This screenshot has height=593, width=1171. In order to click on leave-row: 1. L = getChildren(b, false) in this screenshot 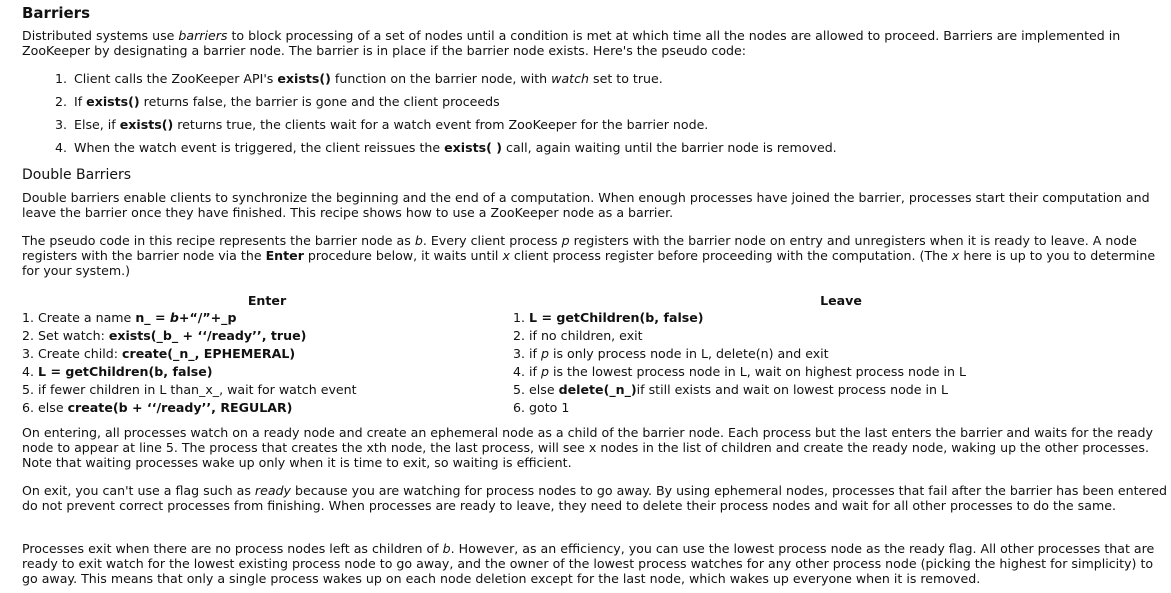, I will do `click(841, 319)`.